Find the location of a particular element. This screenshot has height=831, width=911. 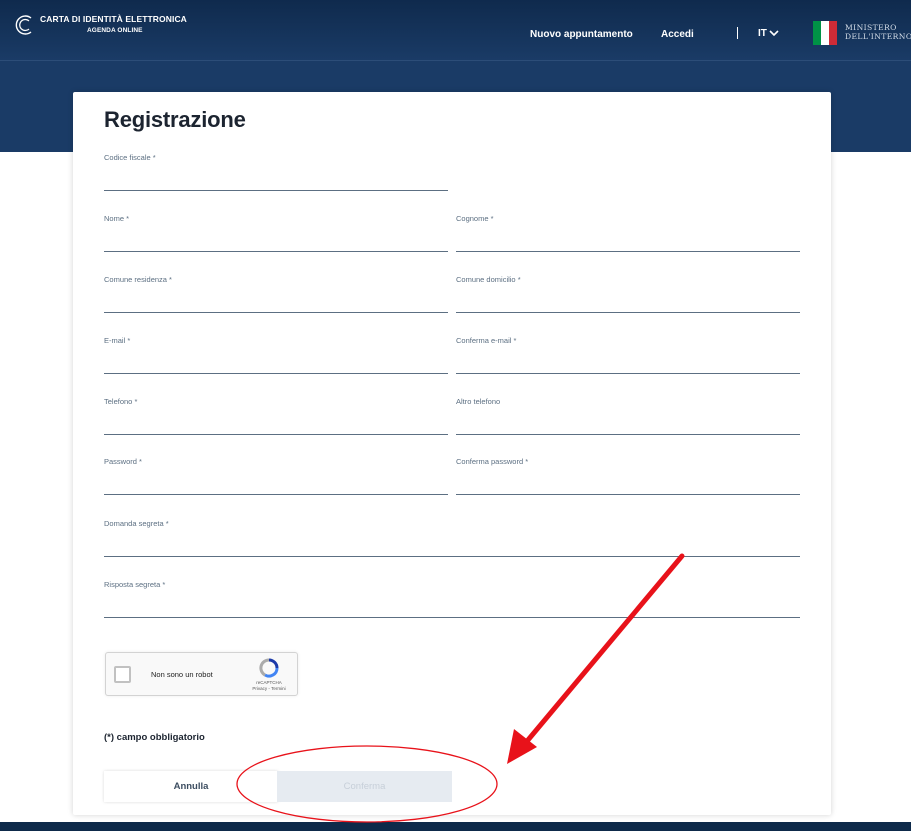

telefono-field: Telefono * is located at coordinates (276, 416).